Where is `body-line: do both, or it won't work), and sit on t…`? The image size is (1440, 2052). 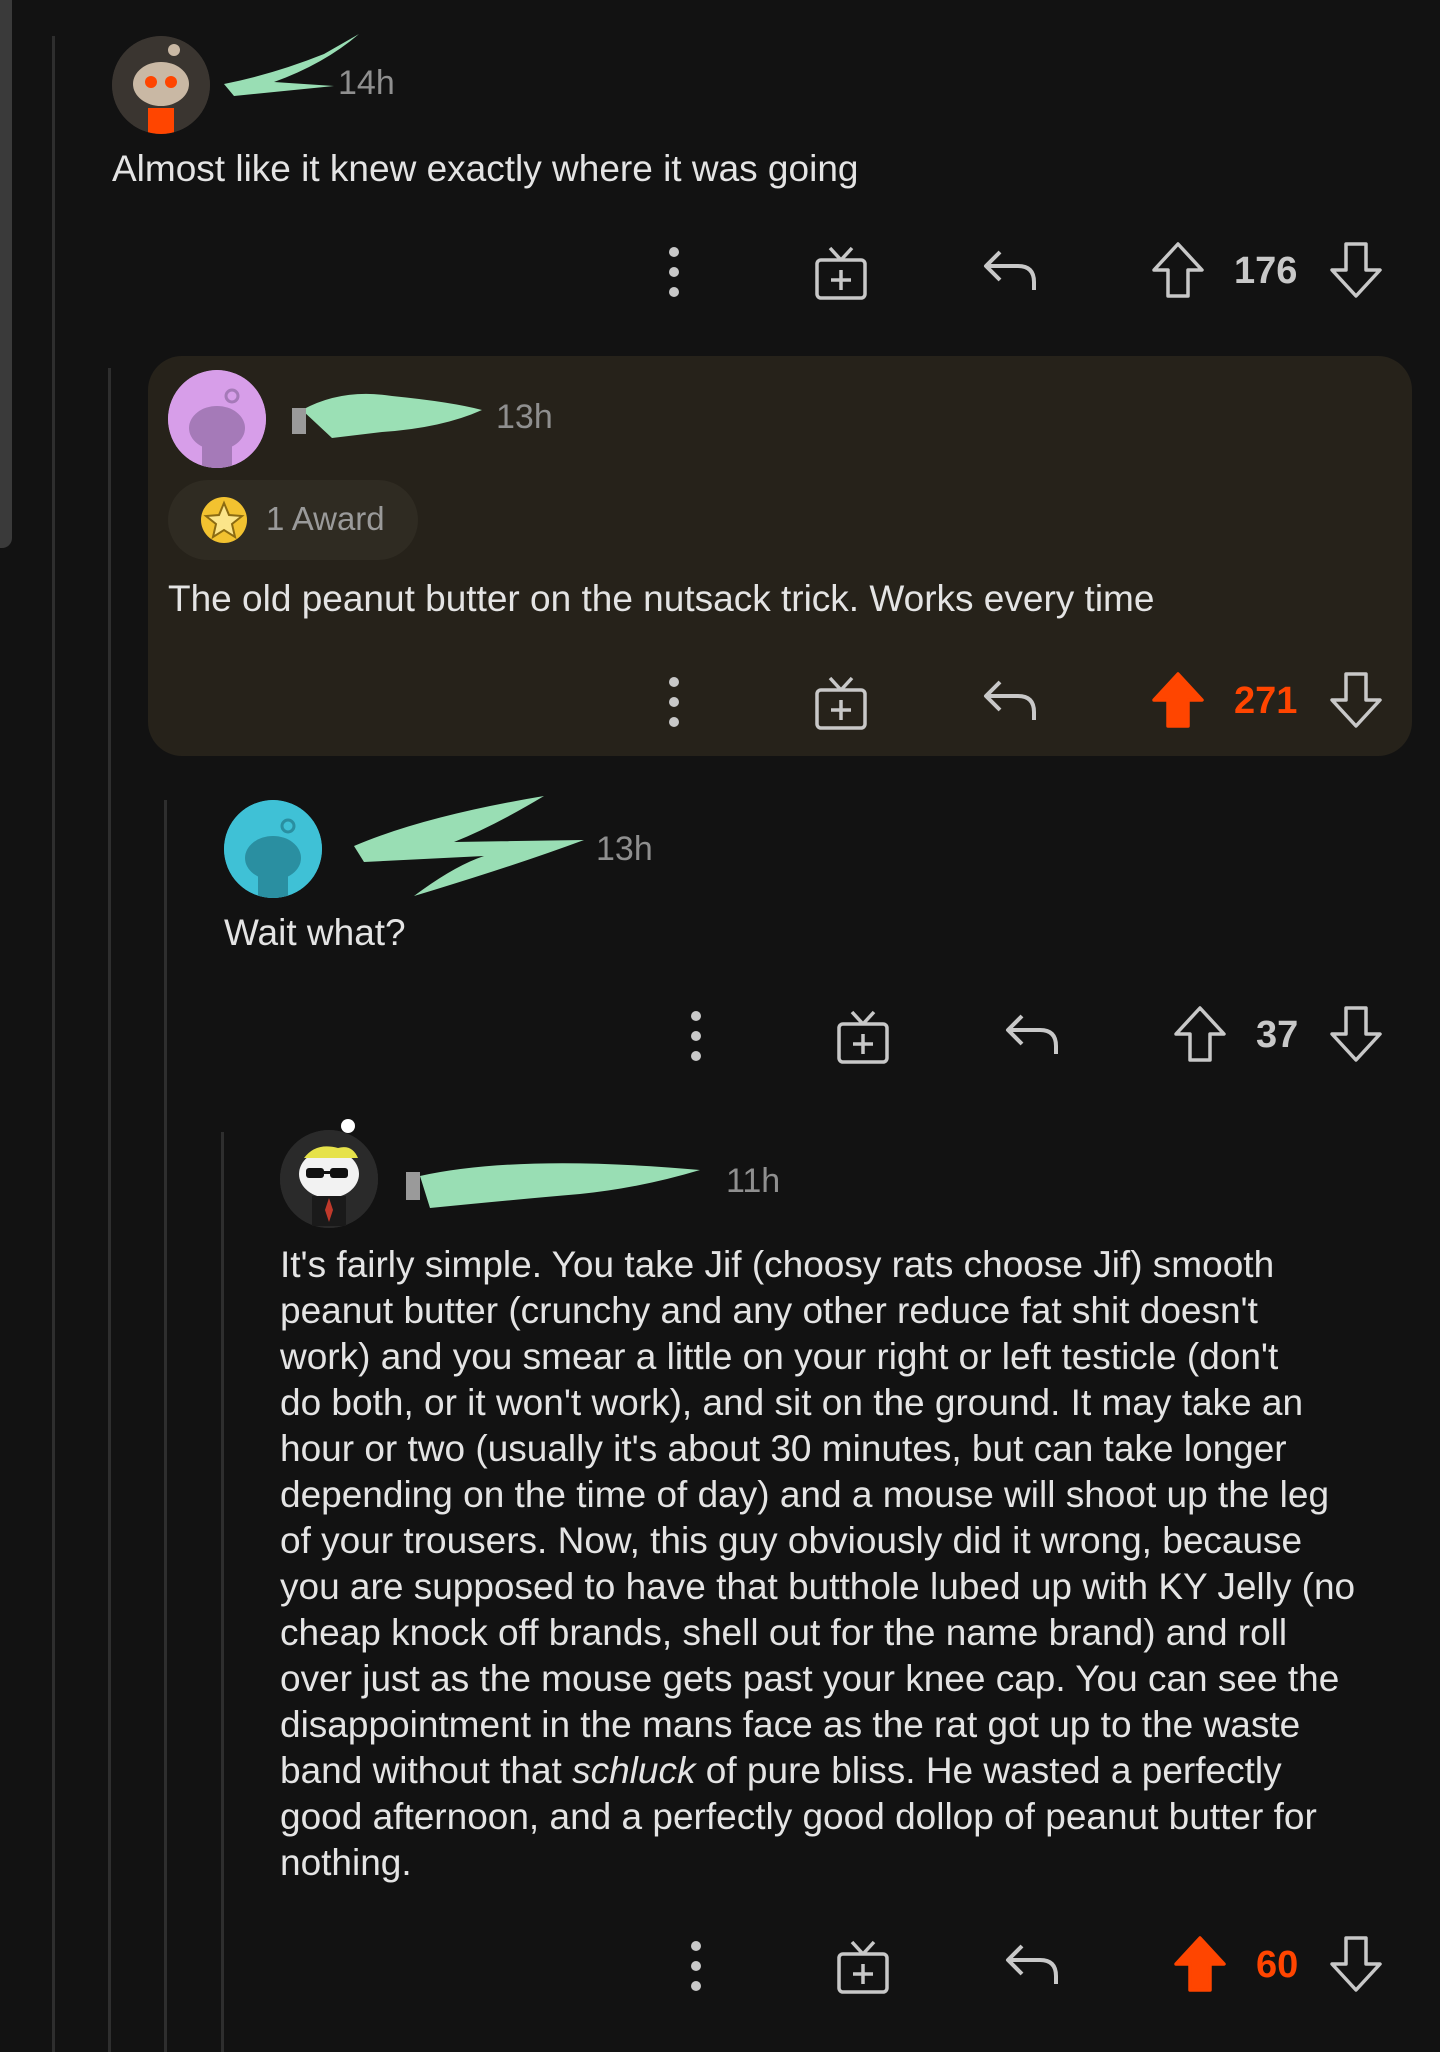 body-line: do both, or it won't work), and sit on t… is located at coordinates (792, 1402).